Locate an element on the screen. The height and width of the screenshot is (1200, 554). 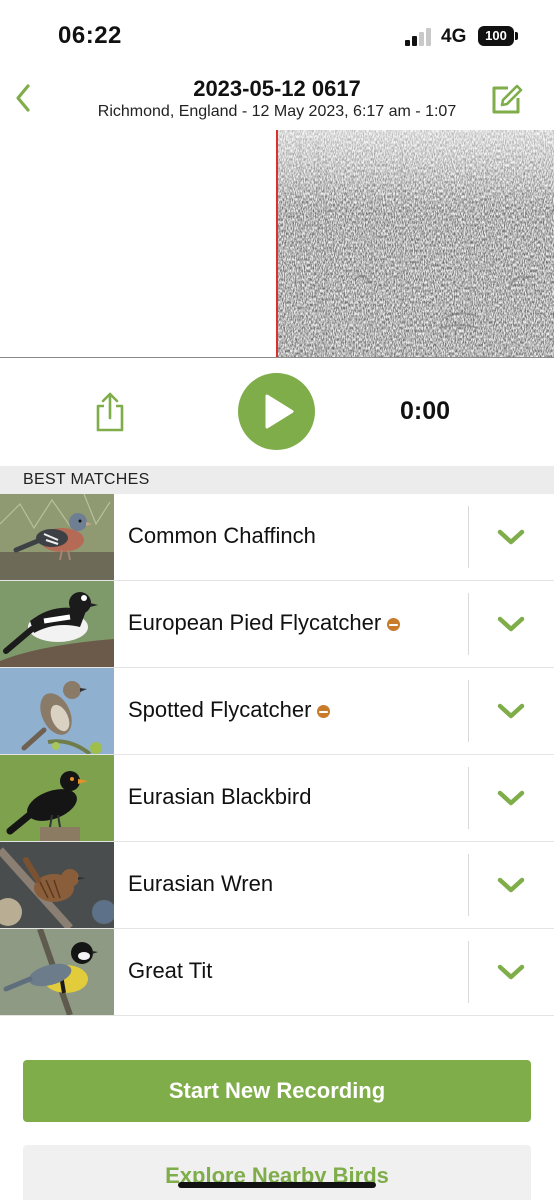
bird-name: Eurasian Wren is located at coordinates (201, 883).